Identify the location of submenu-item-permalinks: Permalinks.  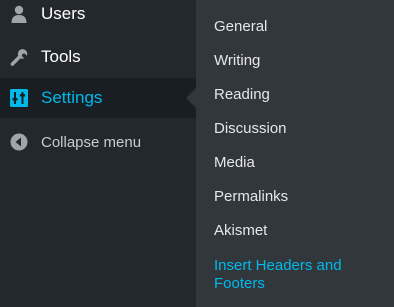
(251, 197).